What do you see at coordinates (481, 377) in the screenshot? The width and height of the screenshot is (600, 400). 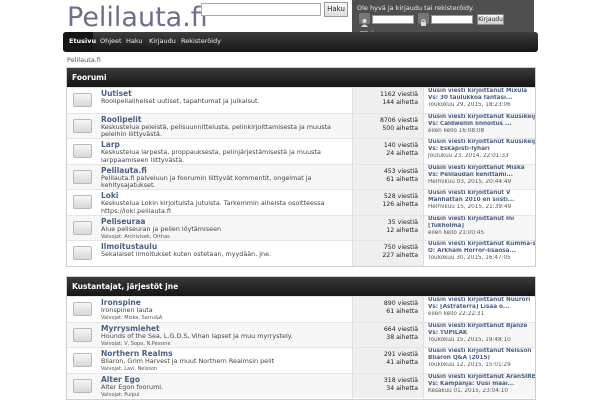 I see `last-post-author: Uusin viesti kirjoittanut AranSIRE` at bounding box center [481, 377].